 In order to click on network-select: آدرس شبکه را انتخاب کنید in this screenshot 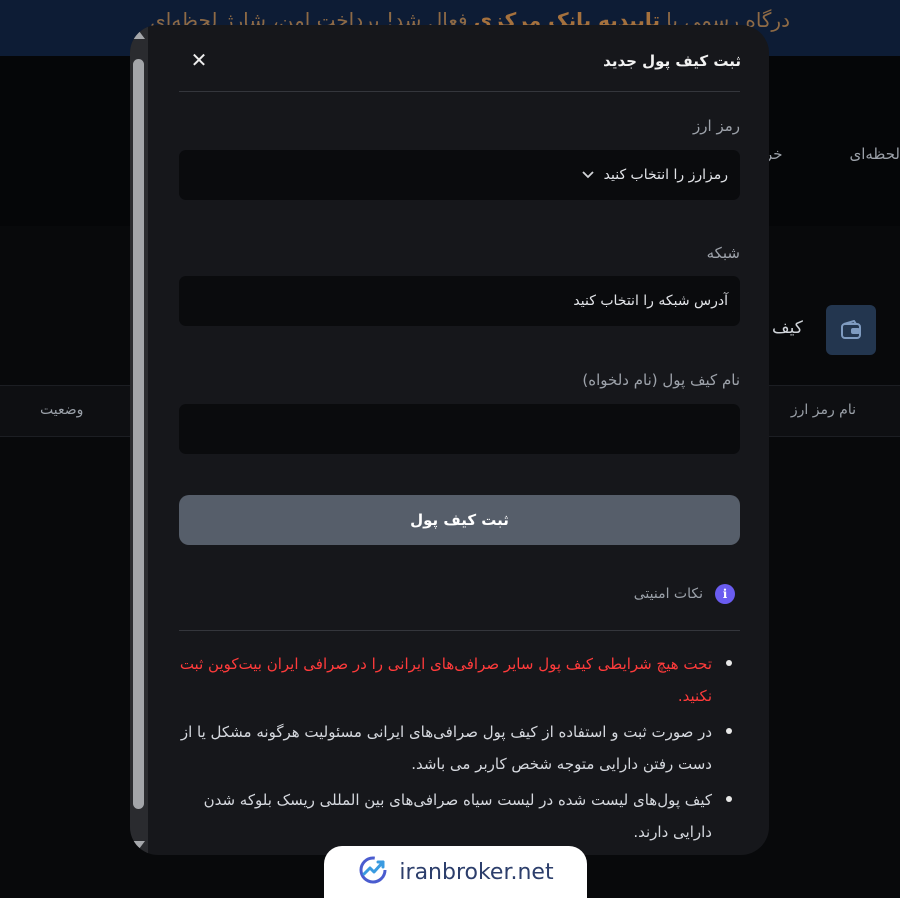, I will do `click(459, 301)`.